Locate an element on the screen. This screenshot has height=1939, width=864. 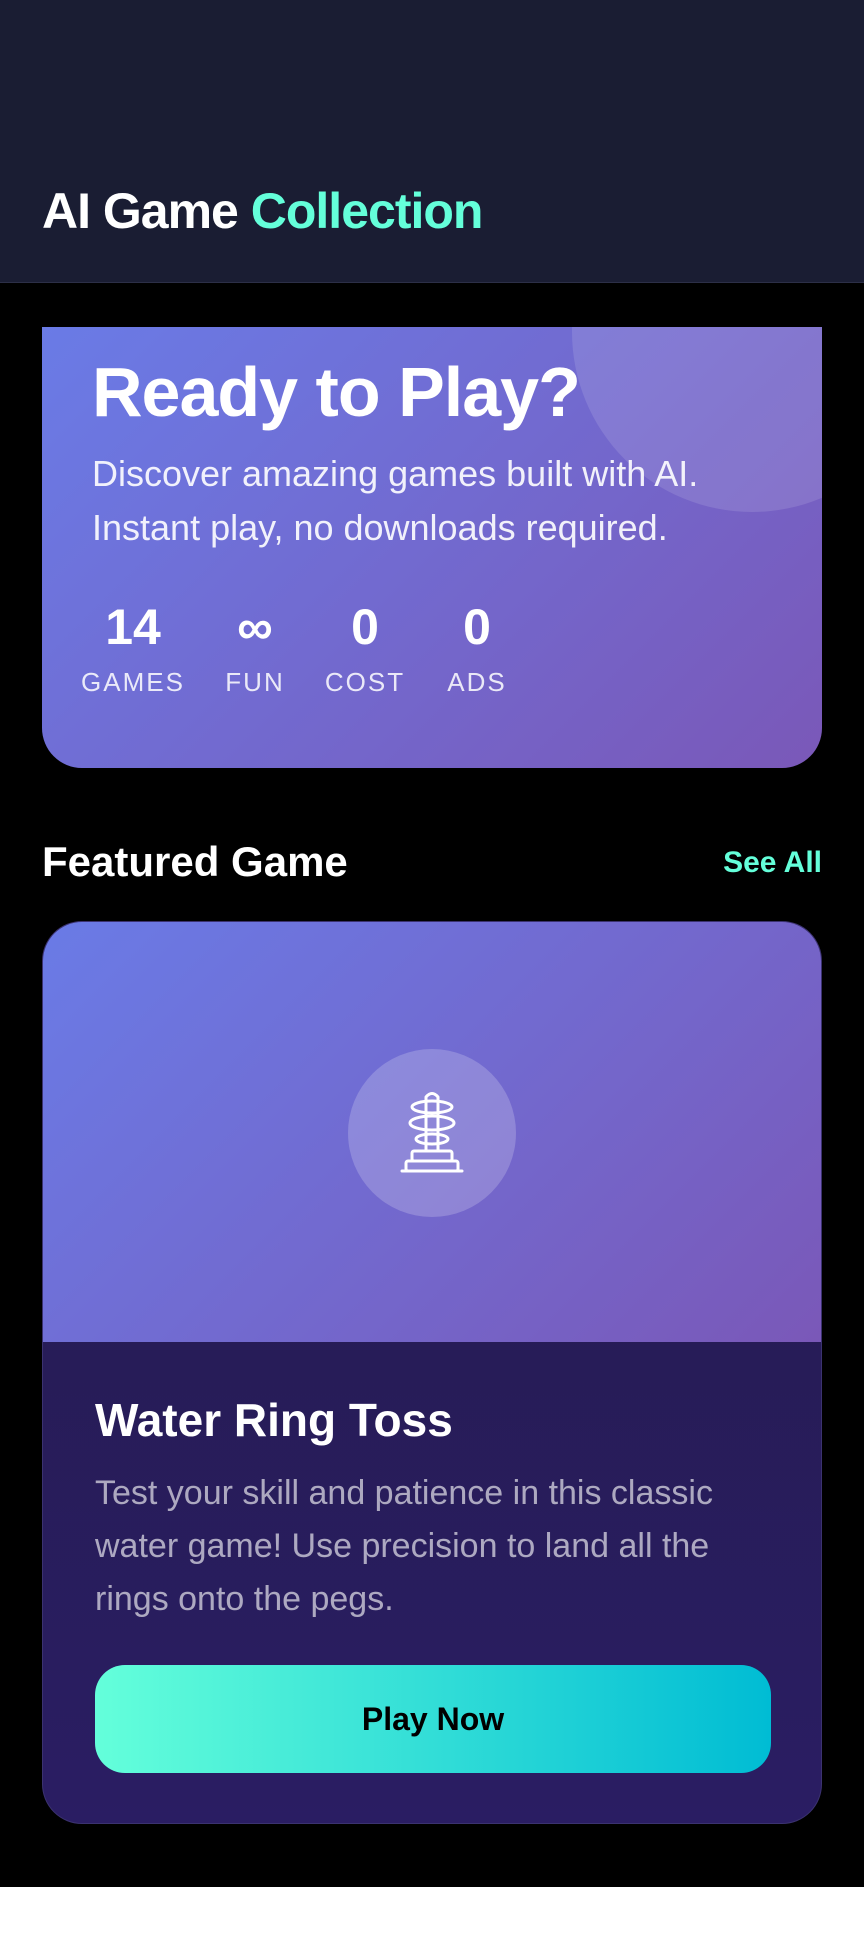
app-title: AI Game Collection is located at coordinates (263, 211).